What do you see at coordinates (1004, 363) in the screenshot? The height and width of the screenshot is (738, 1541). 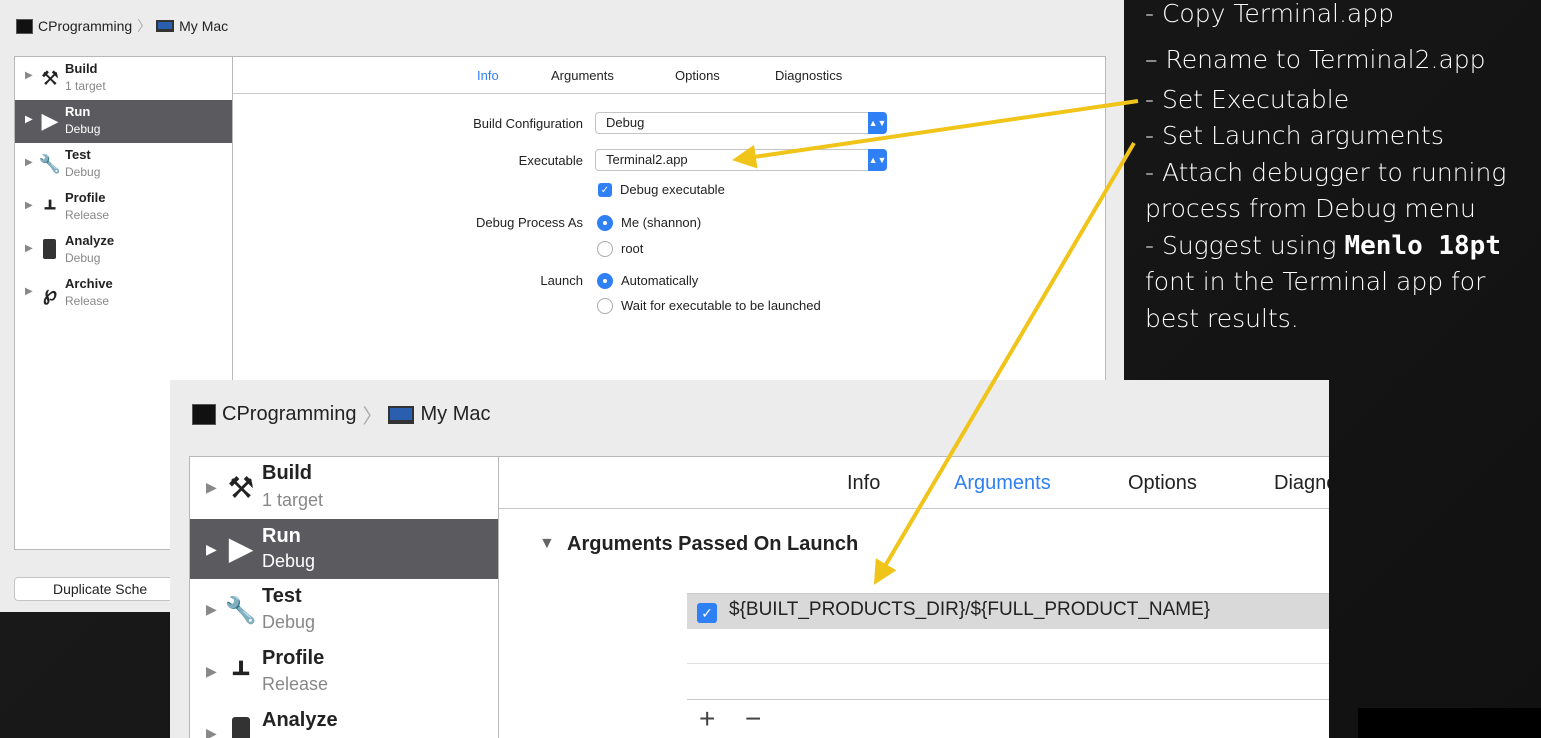 I see `arrow-to-arguments` at bounding box center [1004, 363].